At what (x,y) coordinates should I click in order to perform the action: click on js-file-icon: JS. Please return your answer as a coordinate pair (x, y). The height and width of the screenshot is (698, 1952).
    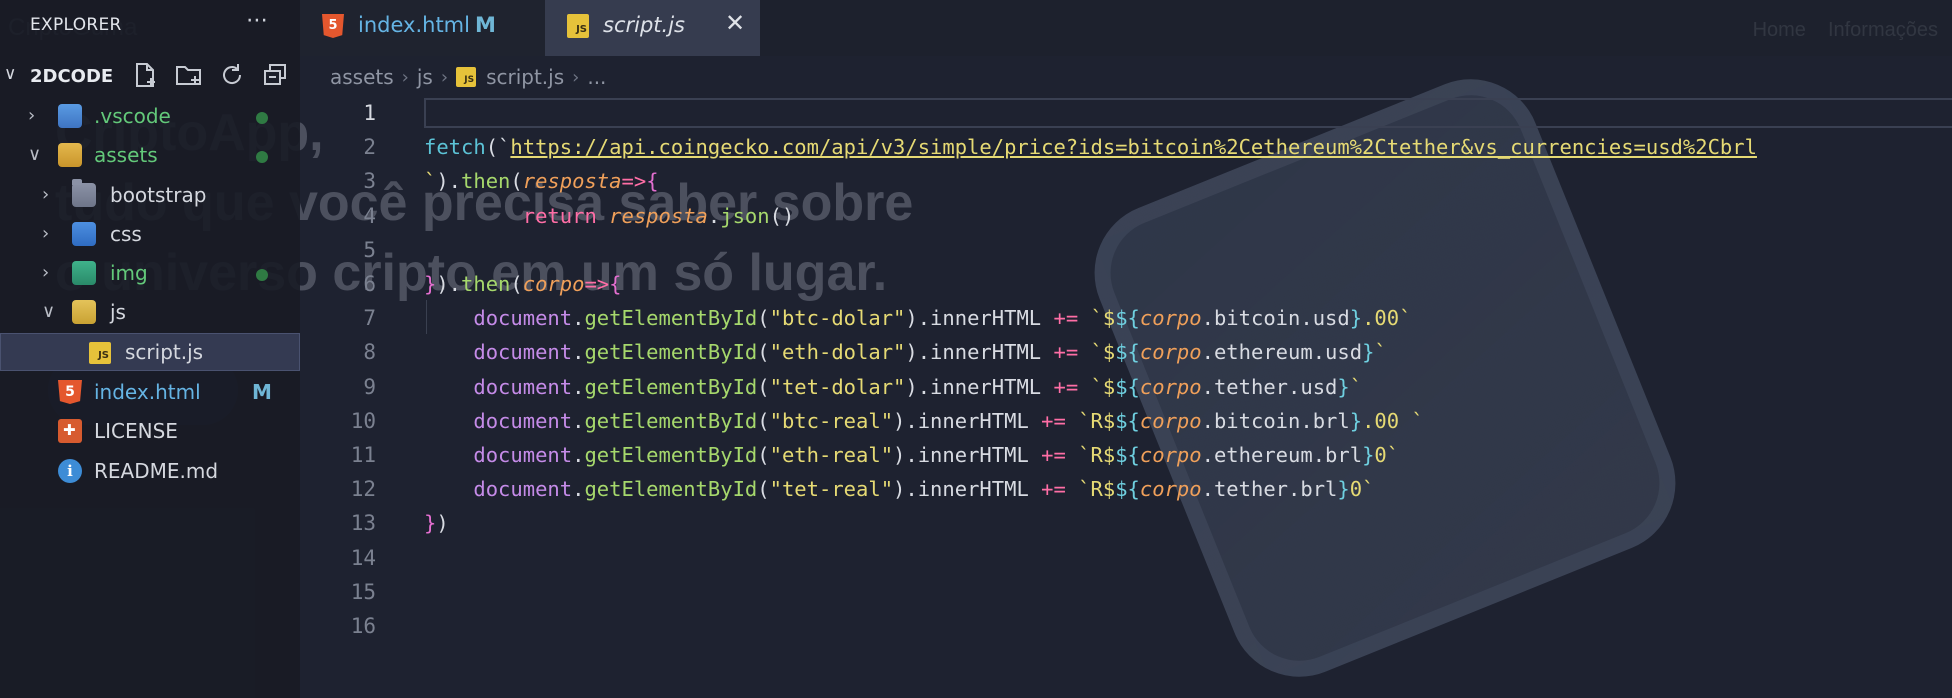
    Looking at the image, I should click on (466, 77).